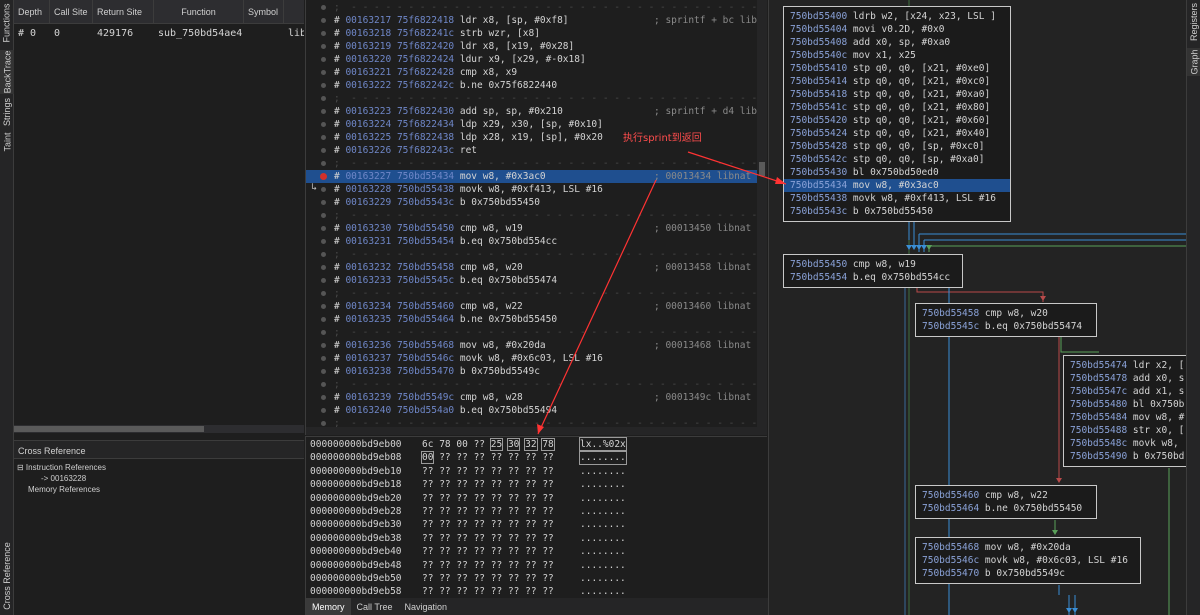  I want to click on tab-backtrace: BackTrace, so click(7, 72).